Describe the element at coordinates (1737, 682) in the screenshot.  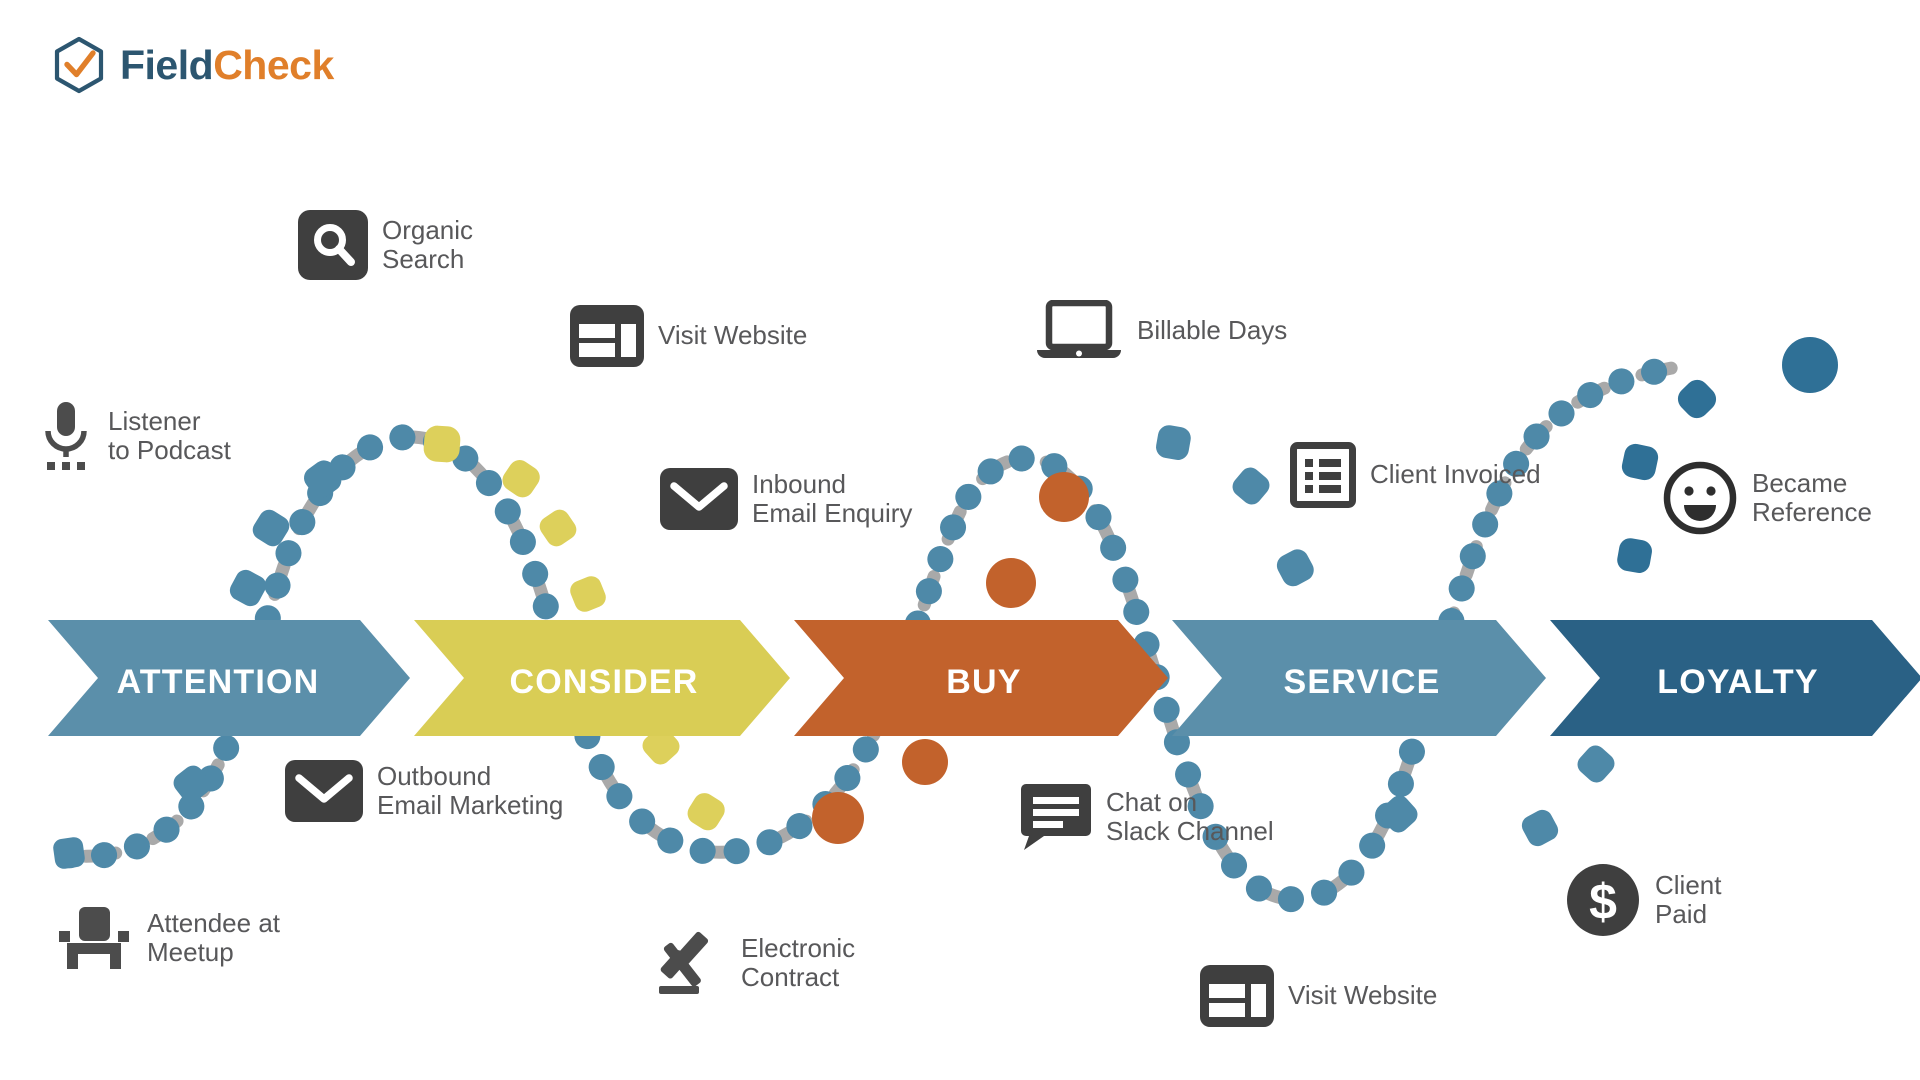
I see `stage-label-loyalty: LOYALTY` at that location.